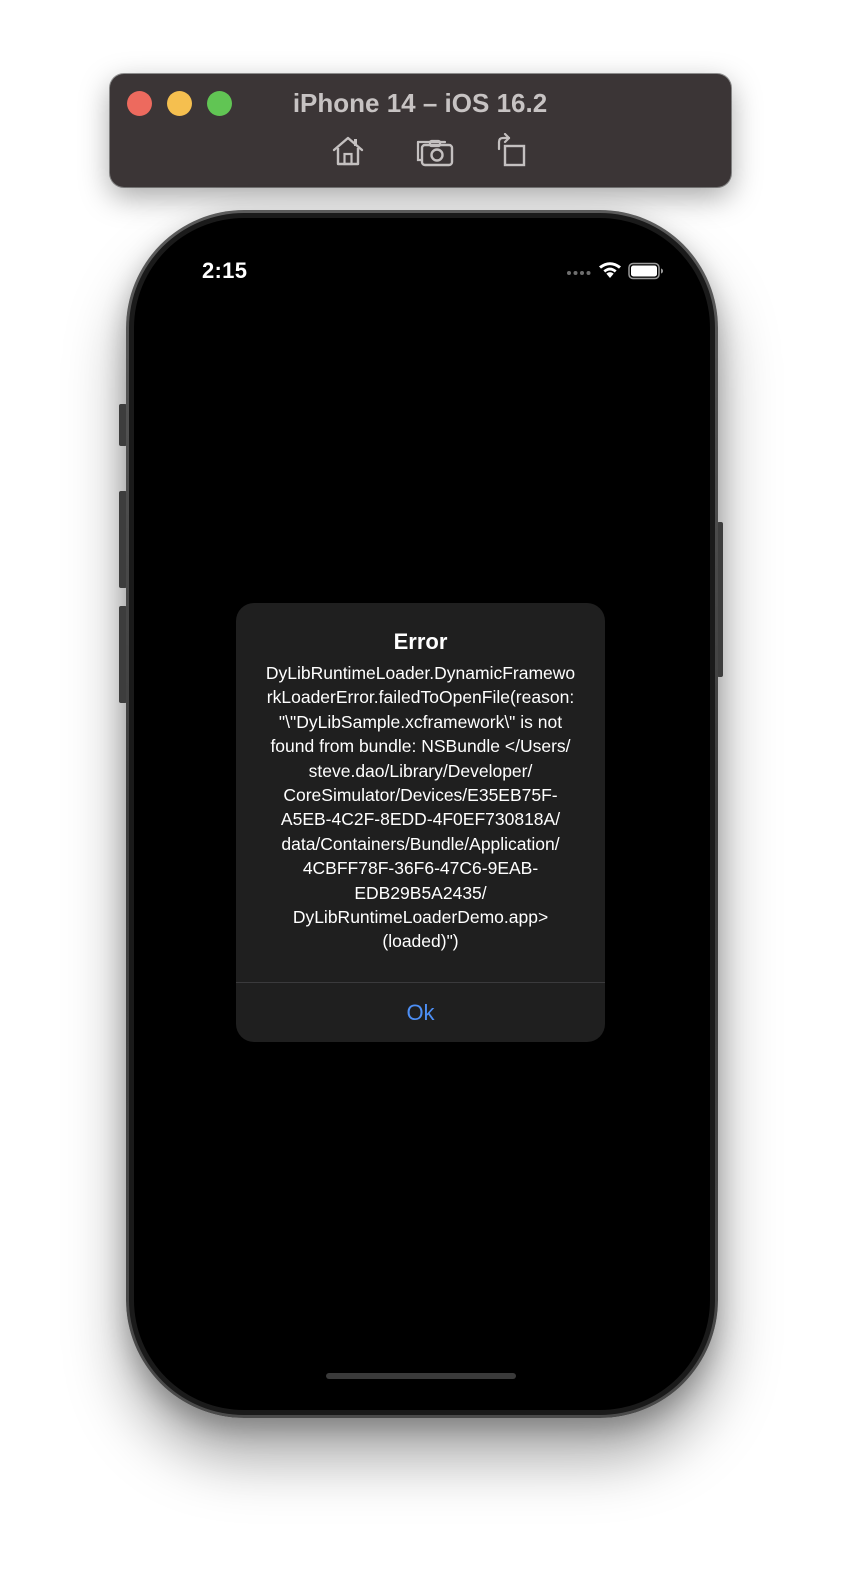 The height and width of the screenshot is (1576, 846). Describe the element at coordinates (579, 273) in the screenshot. I see `cellular-dots-icon` at that location.